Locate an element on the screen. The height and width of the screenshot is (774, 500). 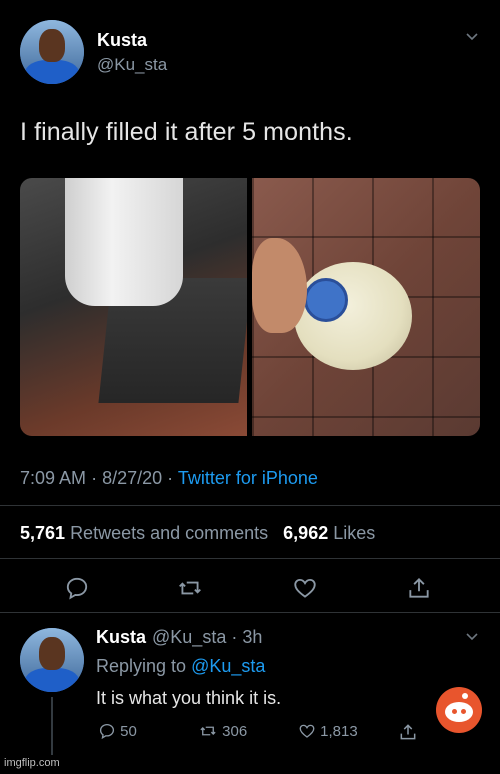
reply-share-action is located at coordinates (408, 732).